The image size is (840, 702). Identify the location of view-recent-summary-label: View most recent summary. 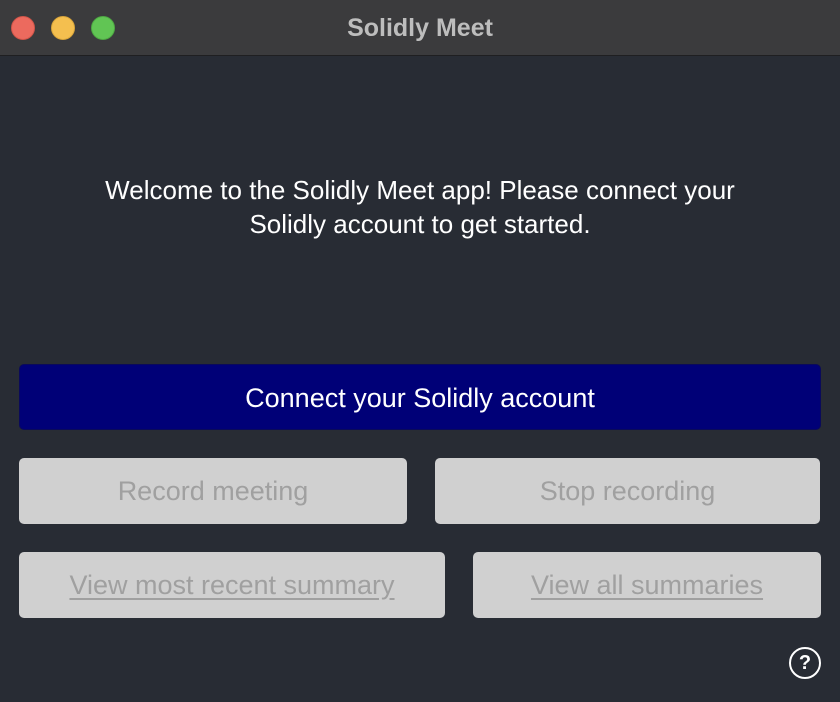
(232, 585).